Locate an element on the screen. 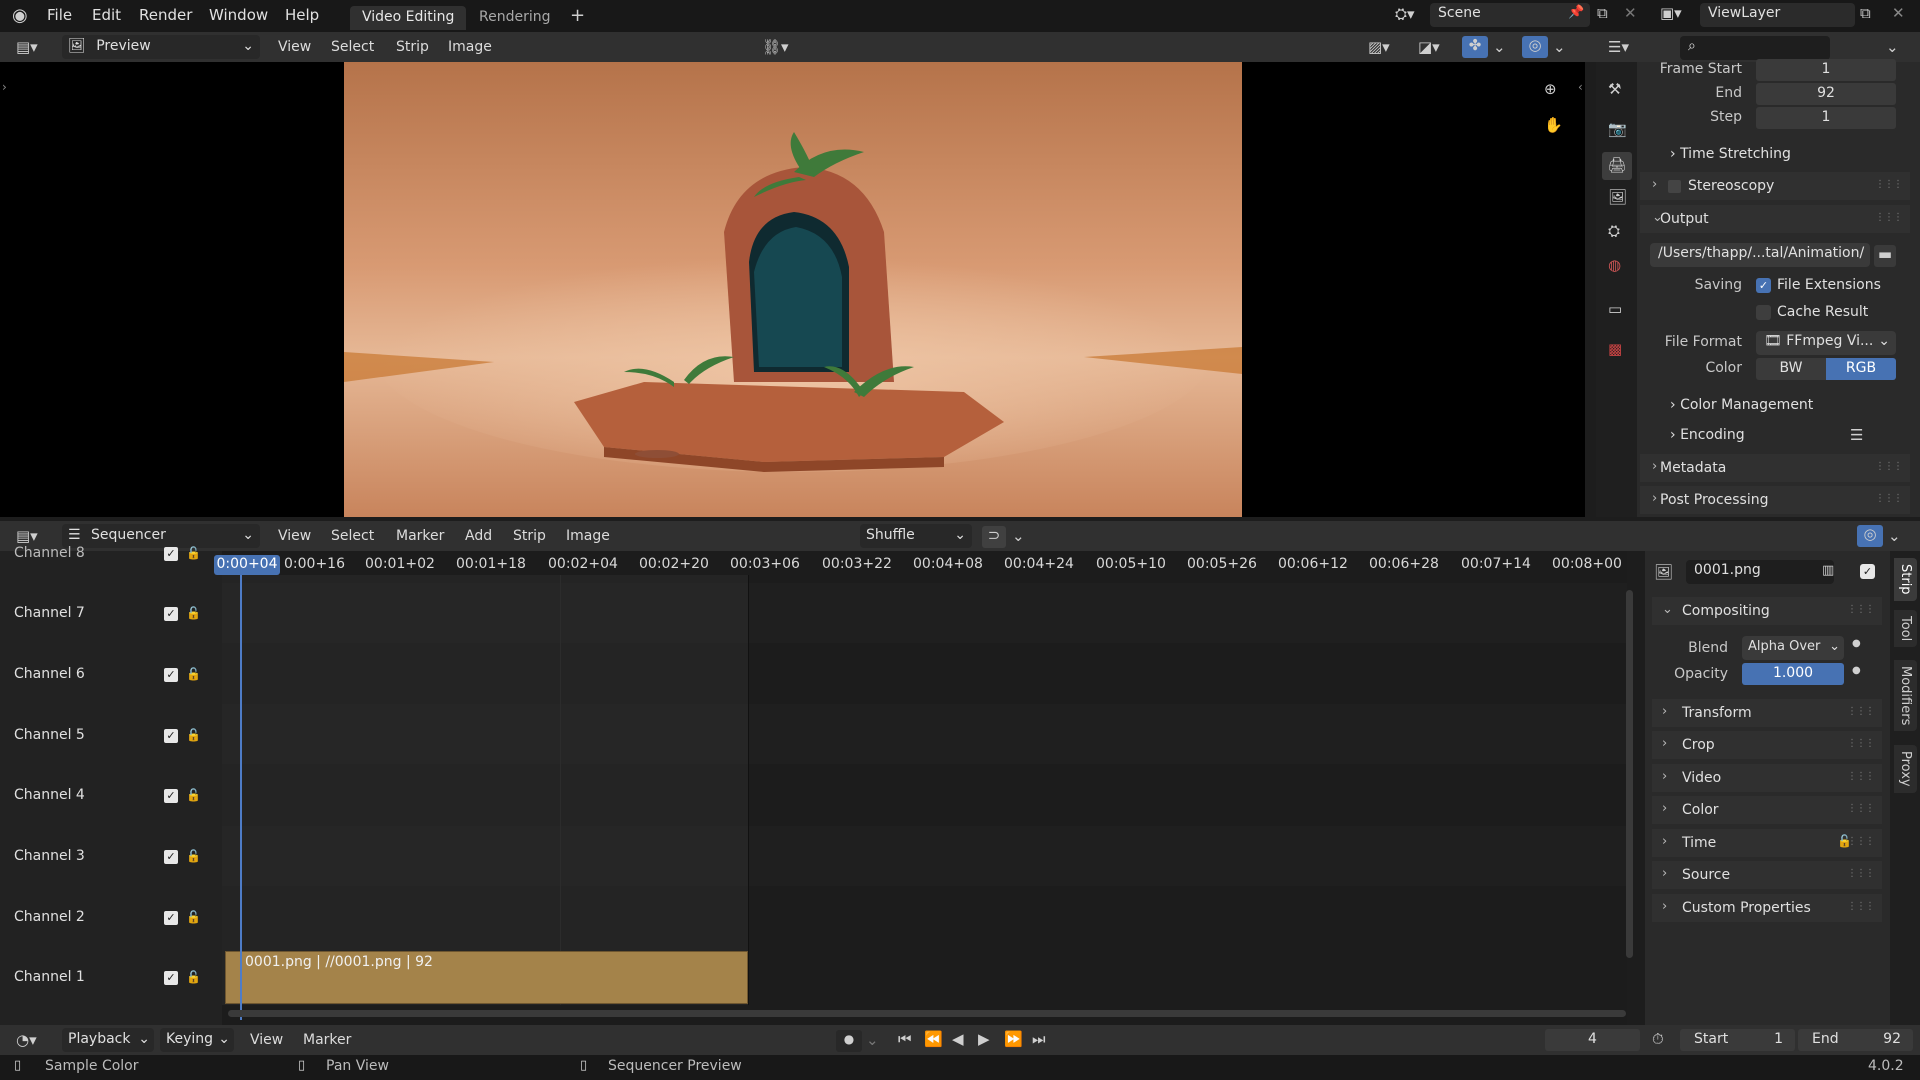 The height and width of the screenshot is (1080, 1920). vertical-scrollbar is located at coordinates (1629, 774).